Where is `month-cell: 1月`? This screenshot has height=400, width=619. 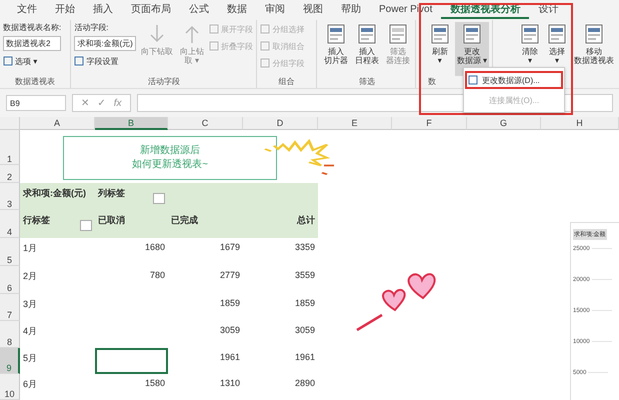
month-cell: 1月 is located at coordinates (30, 248).